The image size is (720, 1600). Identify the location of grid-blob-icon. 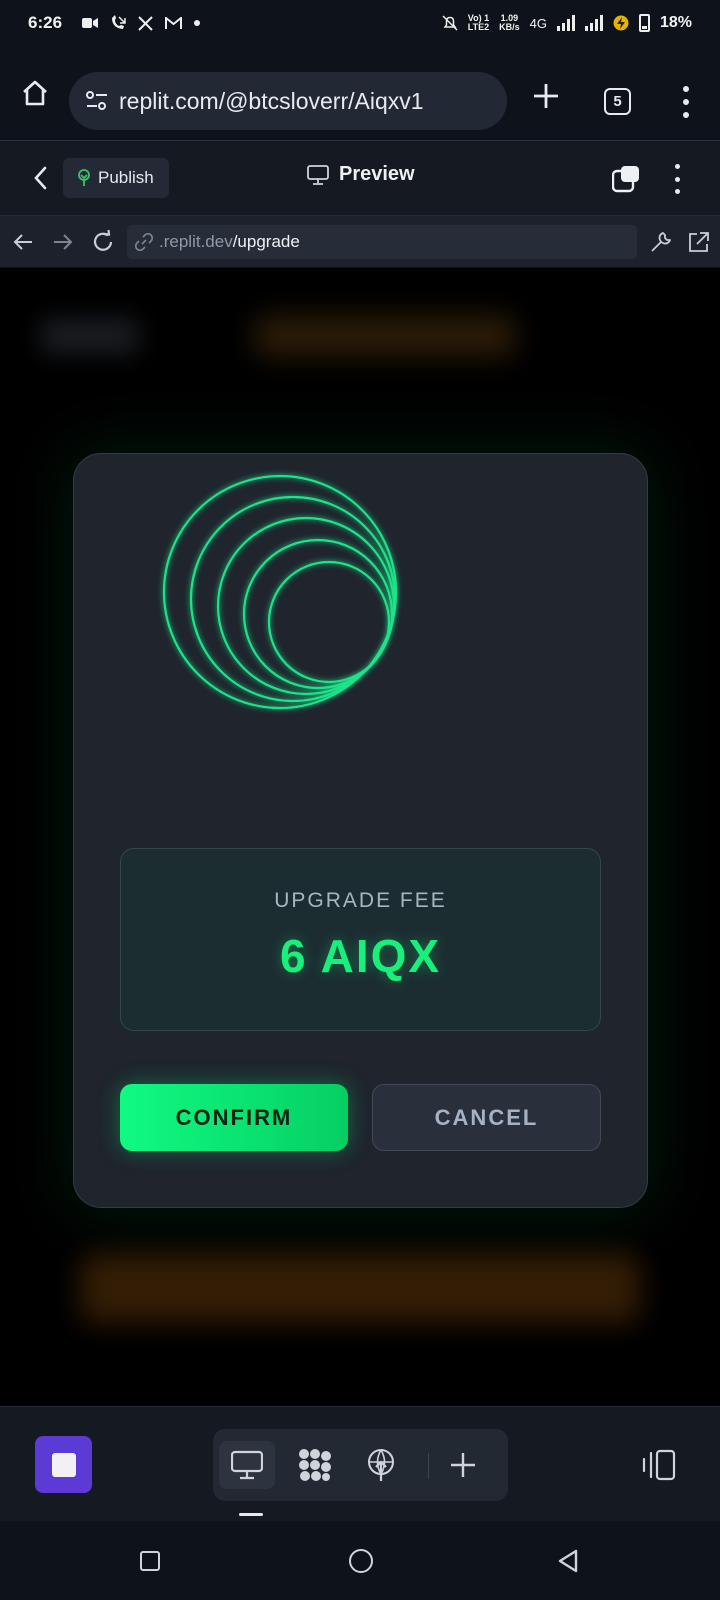
(315, 1465).